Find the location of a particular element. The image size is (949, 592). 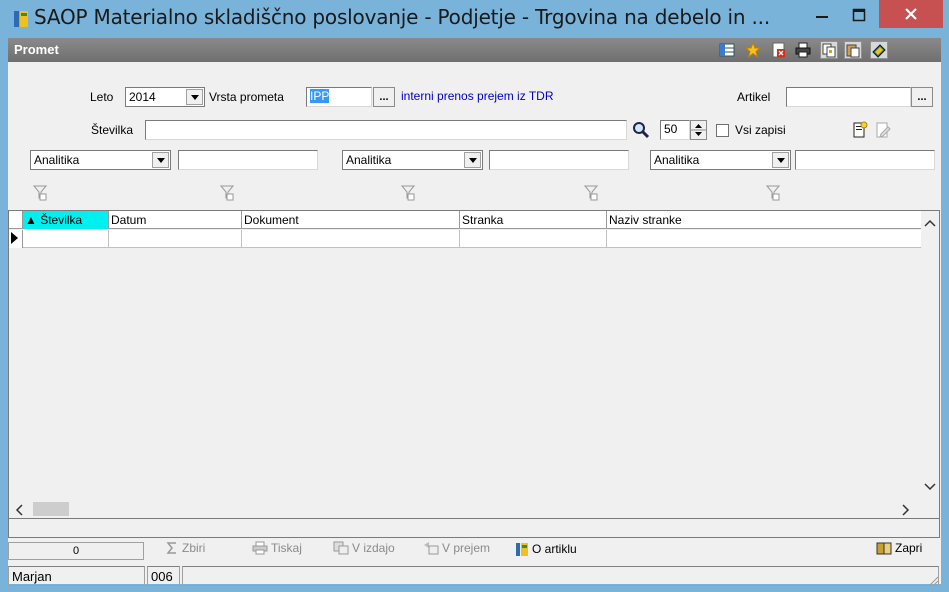

limit-spinner is located at coordinates (698, 130).